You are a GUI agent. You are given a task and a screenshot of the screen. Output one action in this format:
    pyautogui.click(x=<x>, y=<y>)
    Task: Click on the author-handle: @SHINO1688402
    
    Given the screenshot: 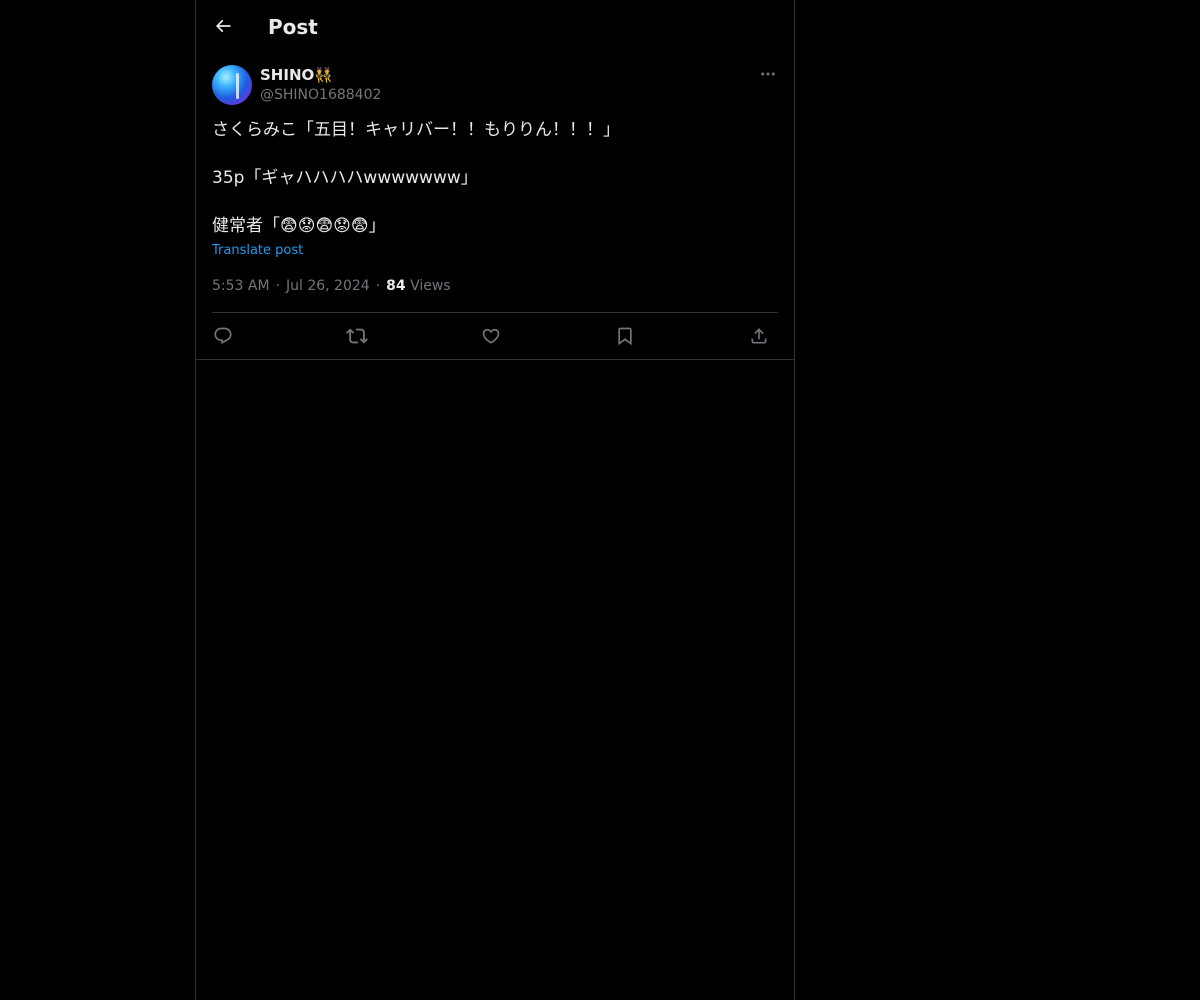 What is the action you would take?
    pyautogui.click(x=320, y=95)
    